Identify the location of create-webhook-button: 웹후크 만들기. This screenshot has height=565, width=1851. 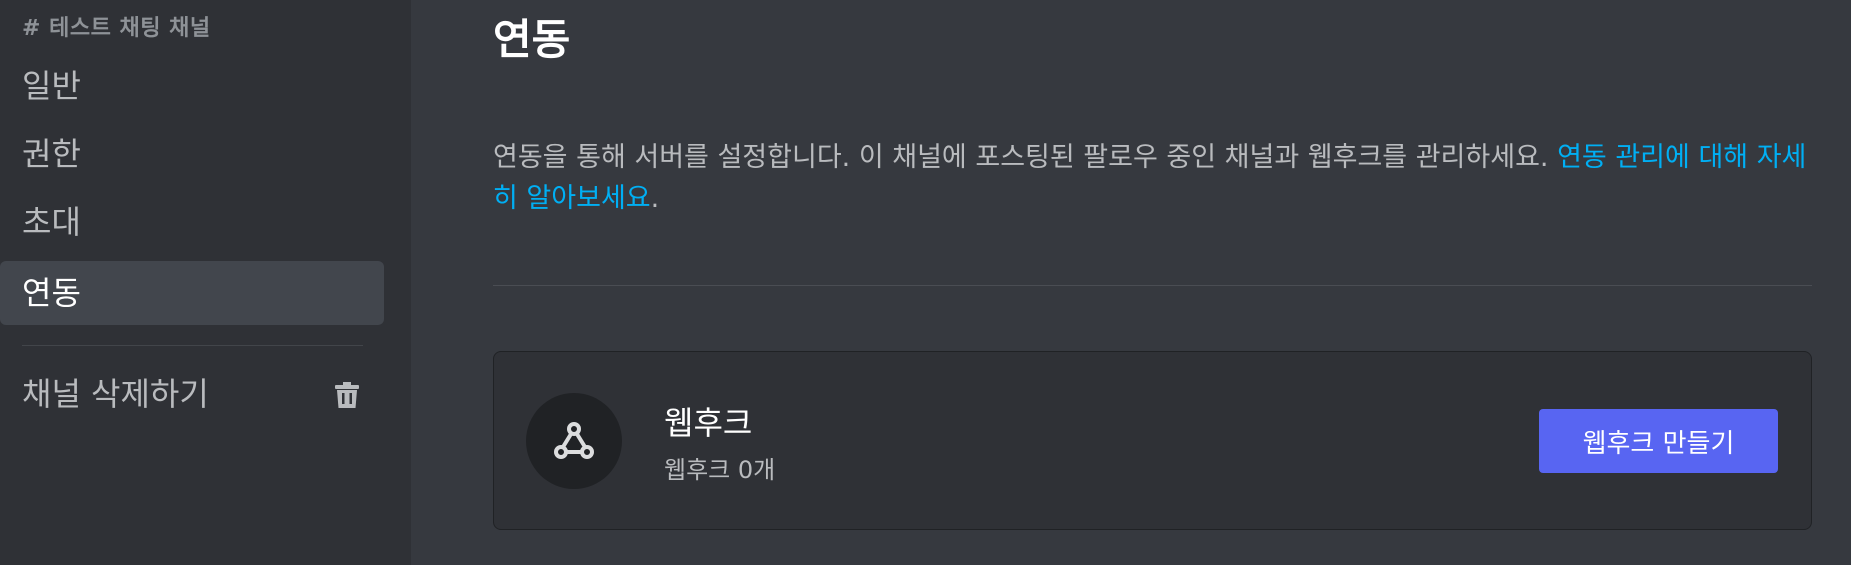
(1658, 441).